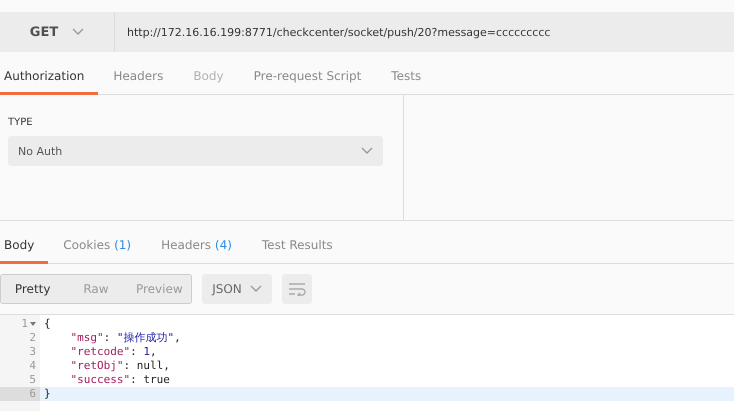 Image resolution: width=734 pixels, height=411 pixels. What do you see at coordinates (32, 380) in the screenshot?
I see `line-number: 5` at bounding box center [32, 380].